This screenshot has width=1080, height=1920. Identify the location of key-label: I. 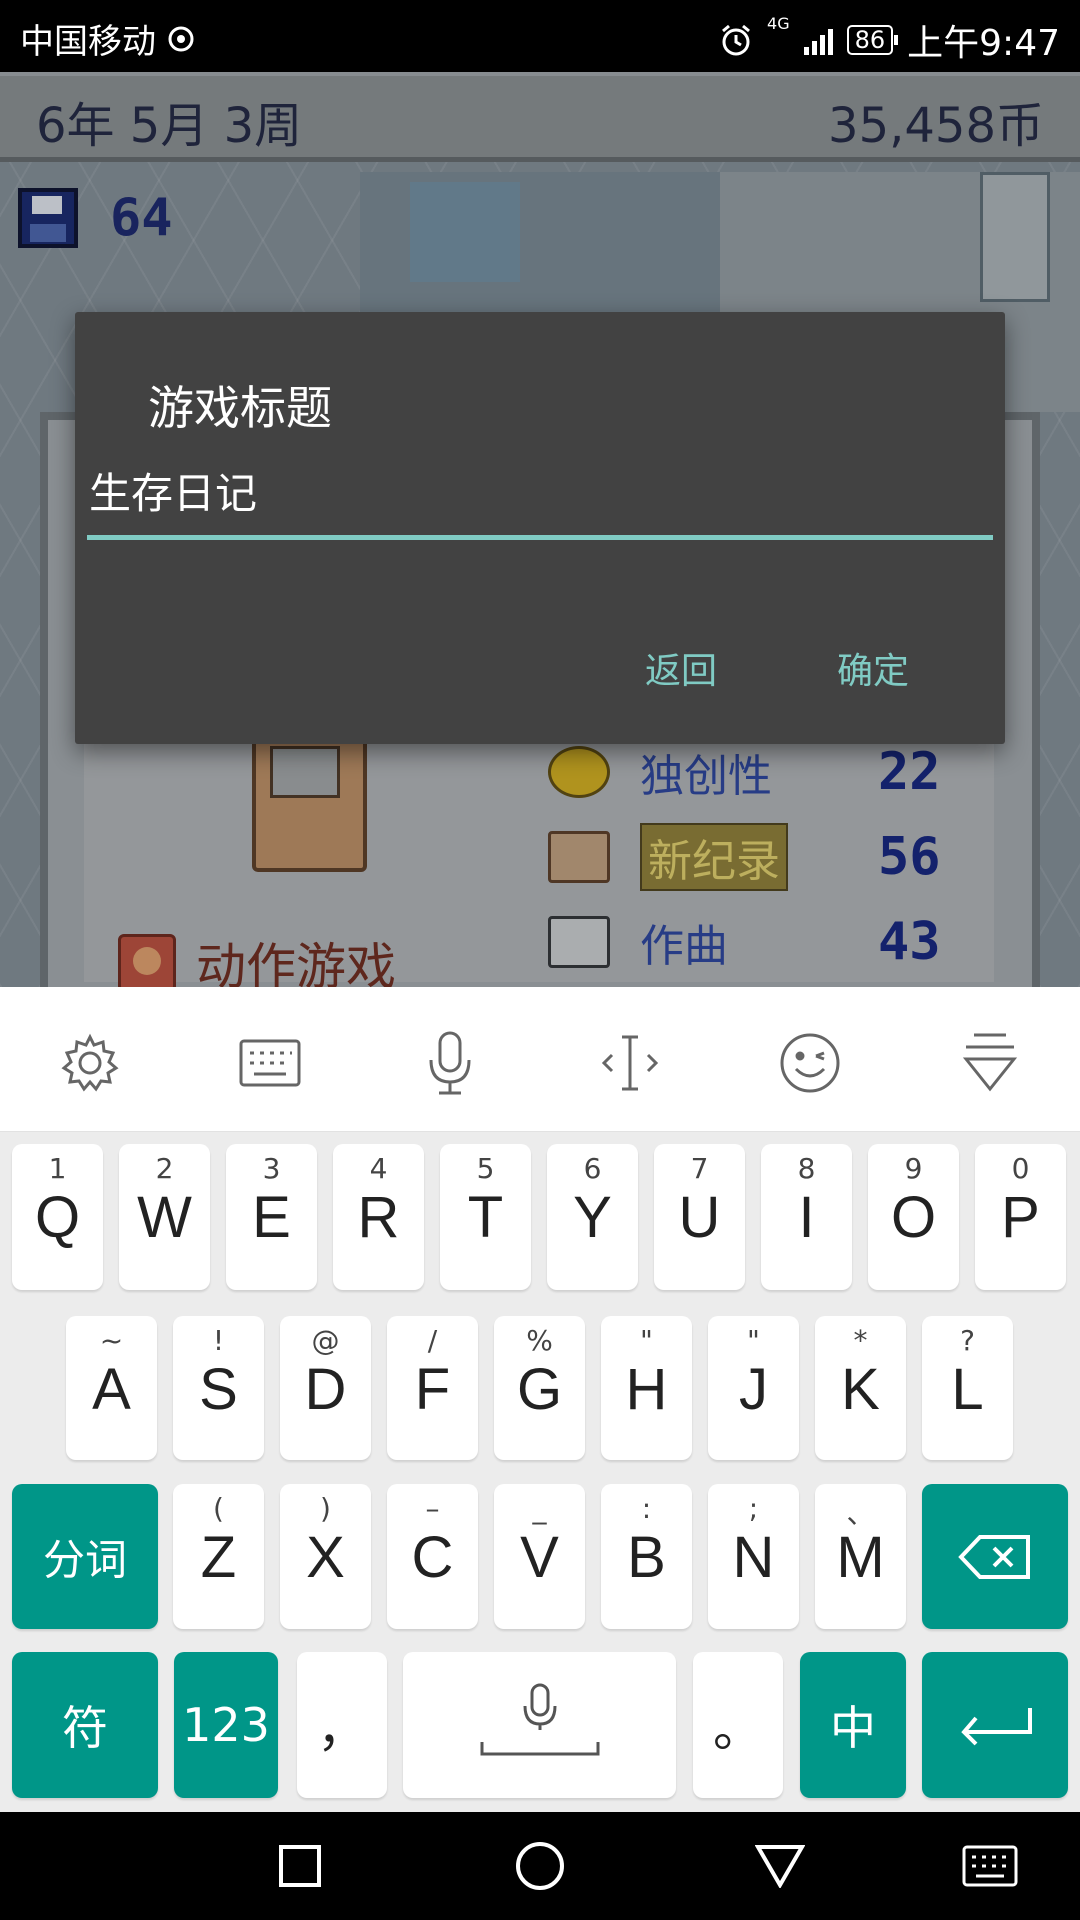
(806, 1217).